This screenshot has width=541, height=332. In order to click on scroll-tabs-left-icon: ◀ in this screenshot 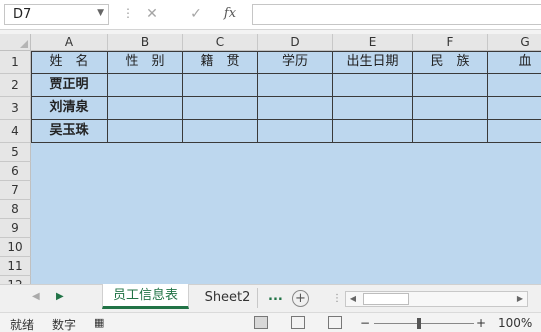, I will do `click(36, 296)`.